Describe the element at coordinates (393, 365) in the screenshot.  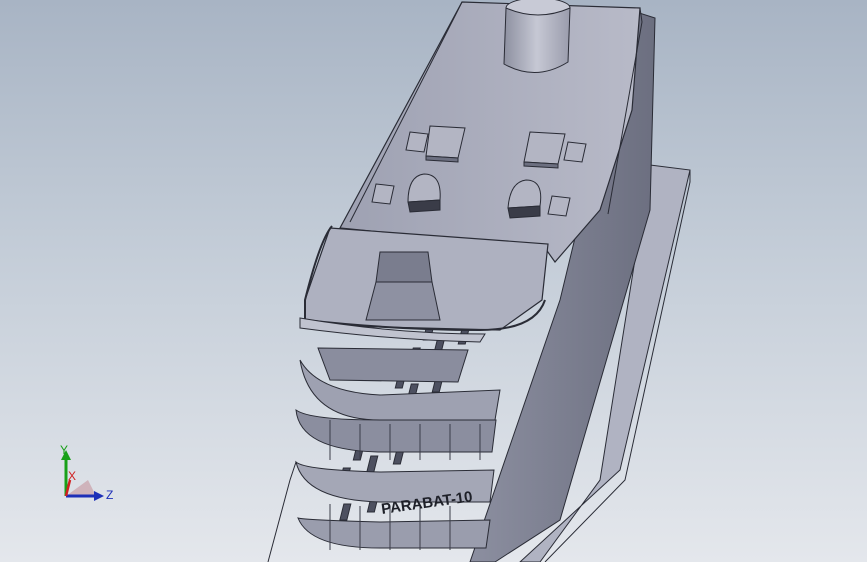
I see `wheelhouse` at that location.